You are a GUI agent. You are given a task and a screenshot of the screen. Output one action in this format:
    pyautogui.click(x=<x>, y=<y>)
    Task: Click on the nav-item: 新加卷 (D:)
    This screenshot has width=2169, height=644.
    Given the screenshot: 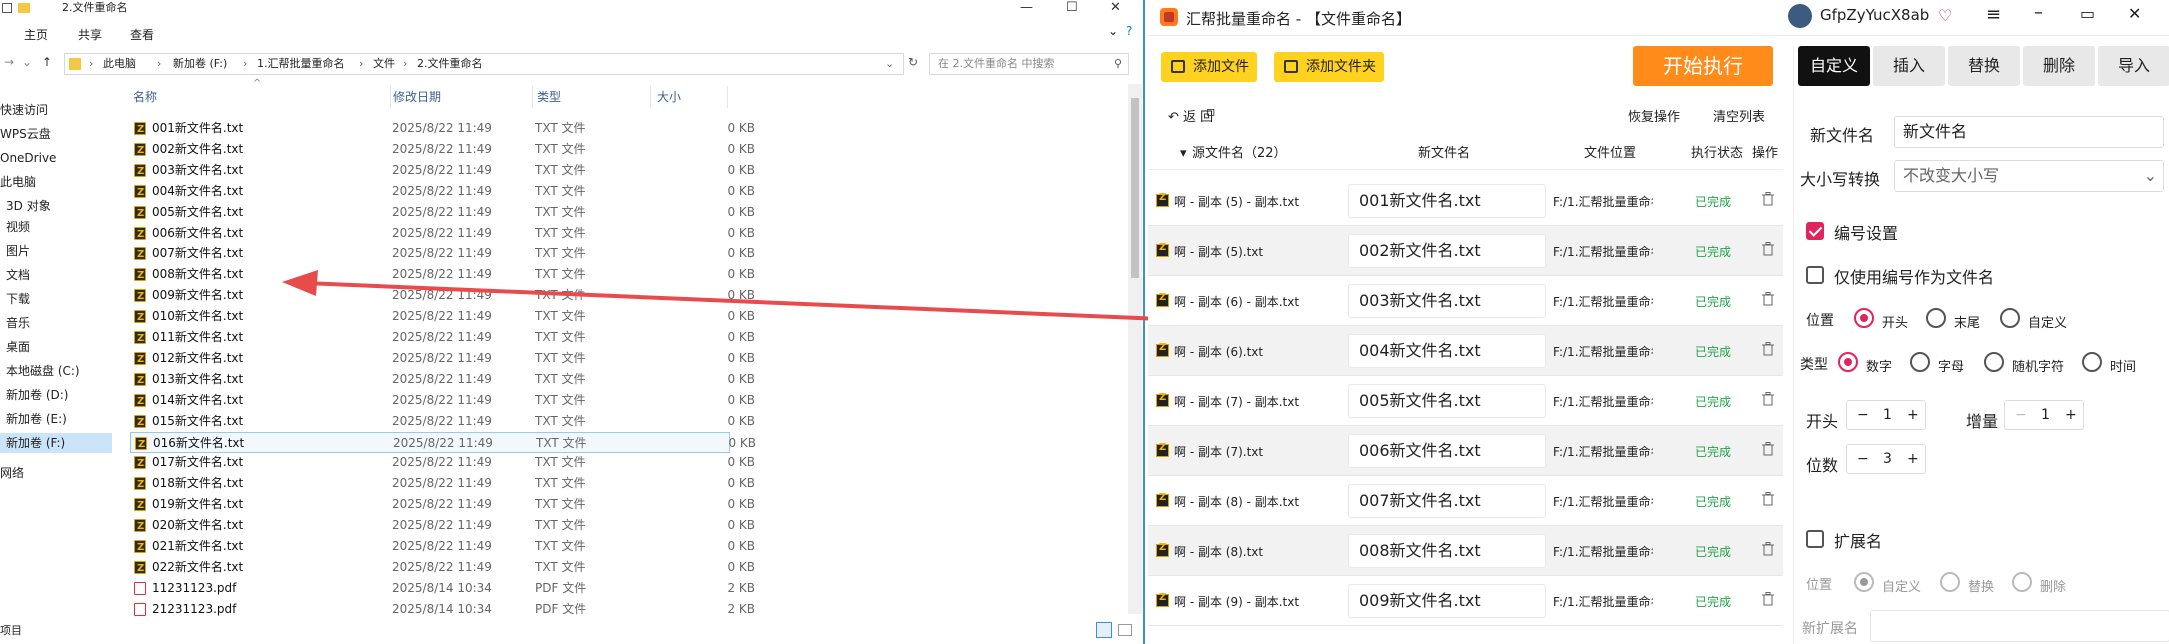 What is the action you would take?
    pyautogui.click(x=56, y=395)
    